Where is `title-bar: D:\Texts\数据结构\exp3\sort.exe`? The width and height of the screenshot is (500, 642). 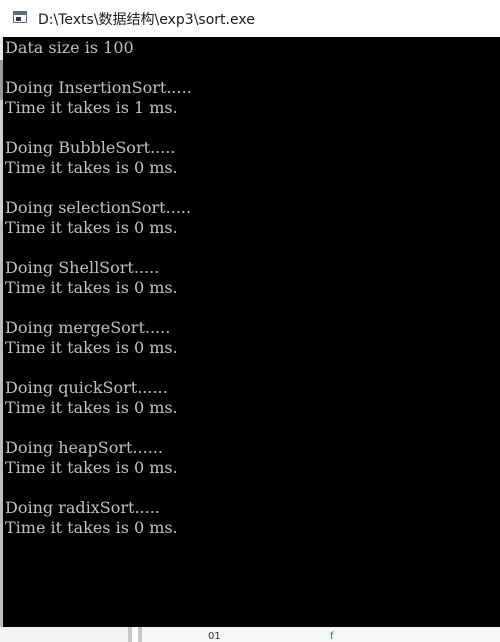 title-bar: D:\Texts\数据结构\exp3\sort.exe is located at coordinates (250, 18).